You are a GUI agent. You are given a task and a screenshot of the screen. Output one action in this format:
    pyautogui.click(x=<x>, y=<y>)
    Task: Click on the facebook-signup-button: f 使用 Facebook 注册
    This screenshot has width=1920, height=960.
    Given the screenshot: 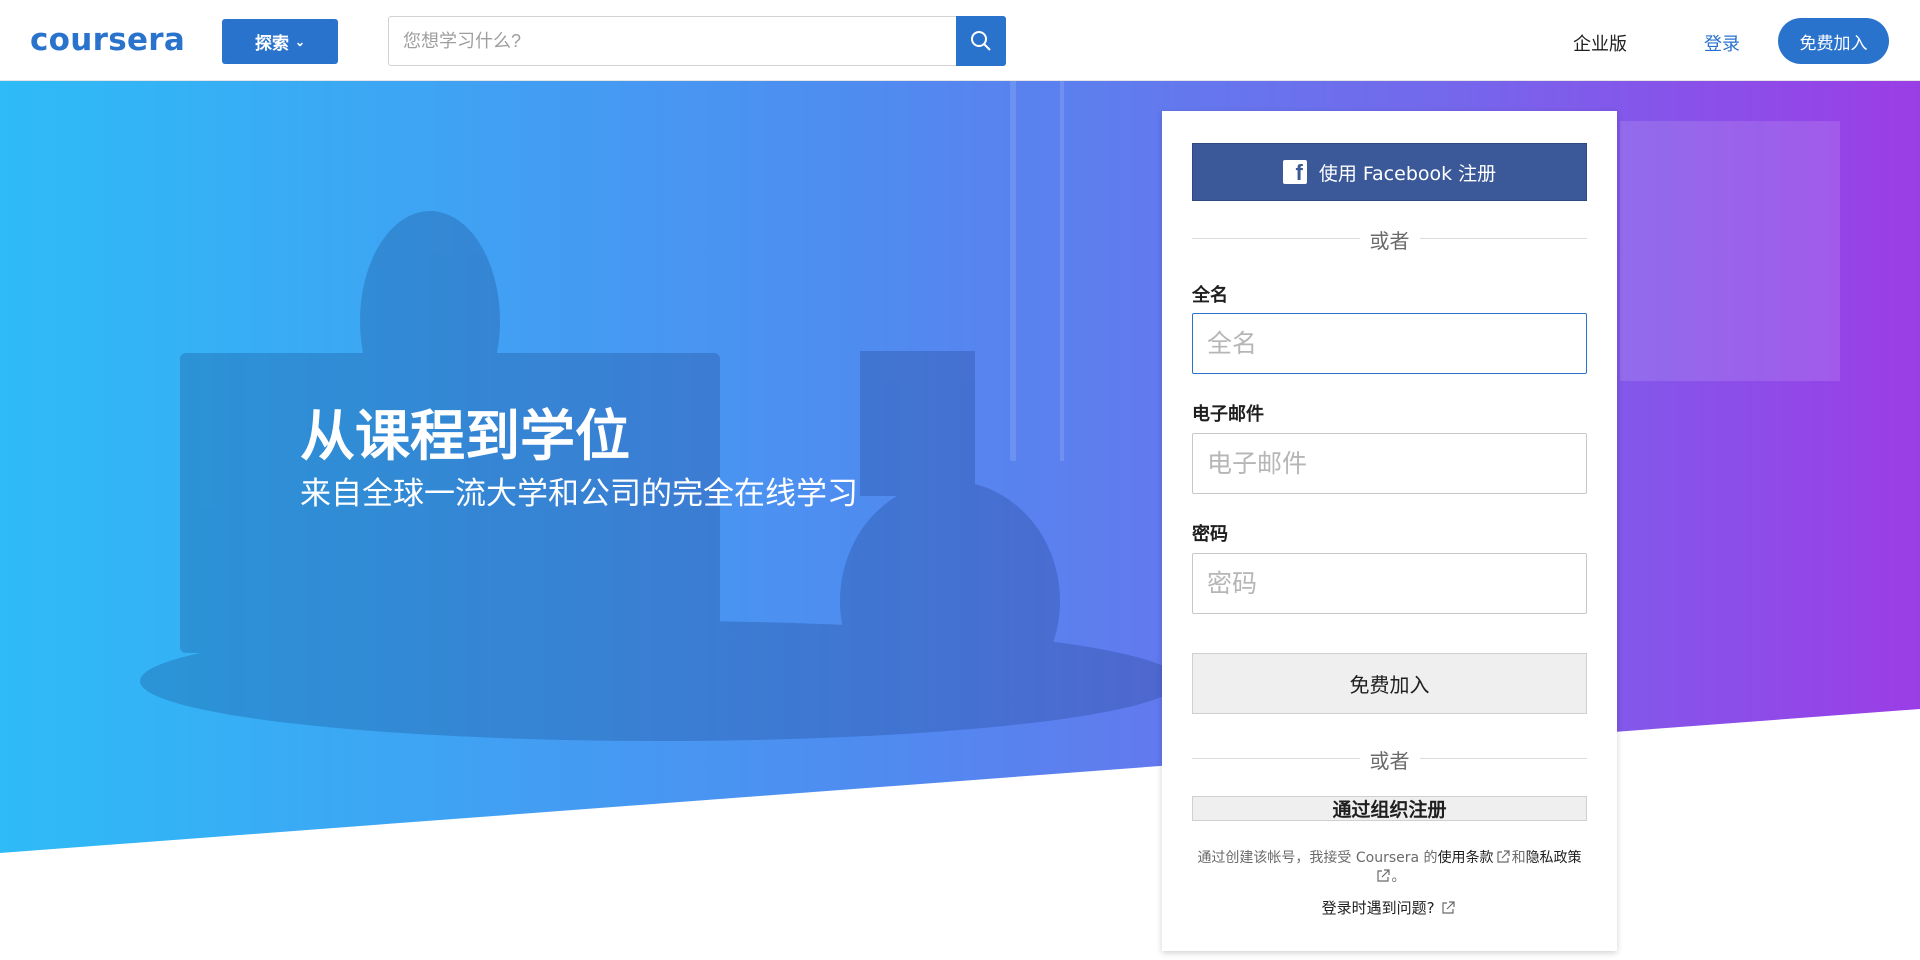 What is the action you would take?
    pyautogui.click(x=1389, y=172)
    